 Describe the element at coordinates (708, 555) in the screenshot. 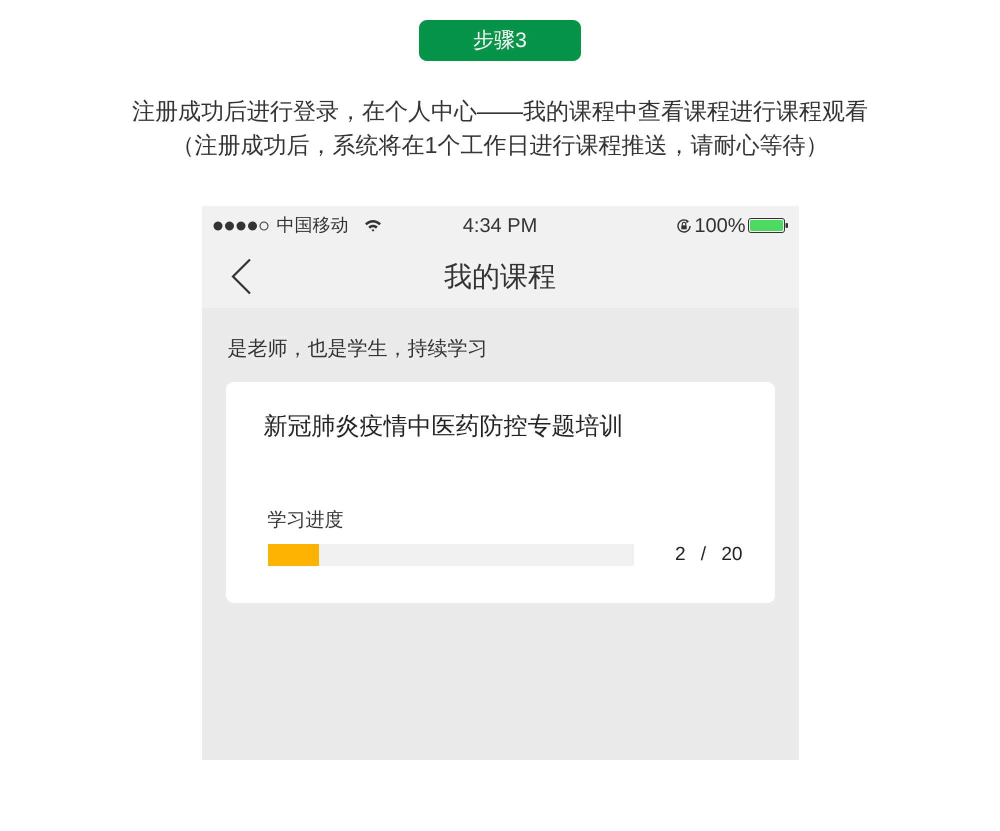

I see `progress-count: 2 / 20` at that location.